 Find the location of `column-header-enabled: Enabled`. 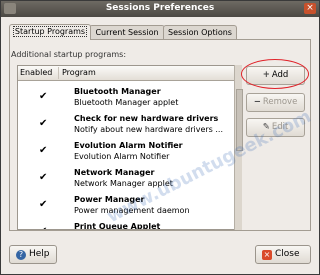

column-header-enabled: Enabled is located at coordinates (36, 72).